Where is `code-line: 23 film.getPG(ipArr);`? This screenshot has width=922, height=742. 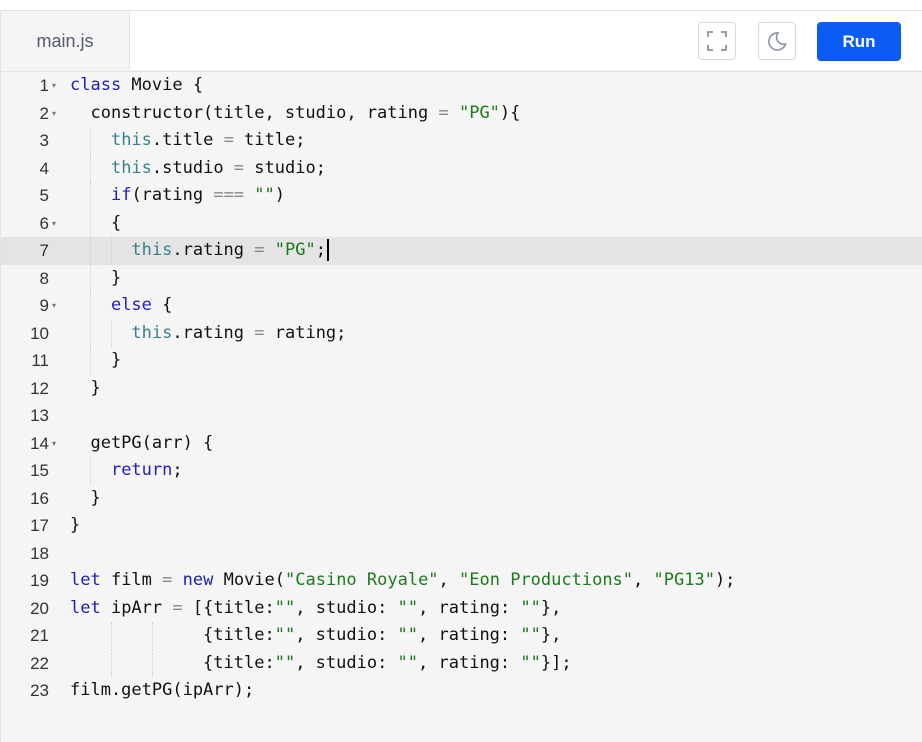 code-line: 23 film.getPG(ipArr); is located at coordinates (461, 691).